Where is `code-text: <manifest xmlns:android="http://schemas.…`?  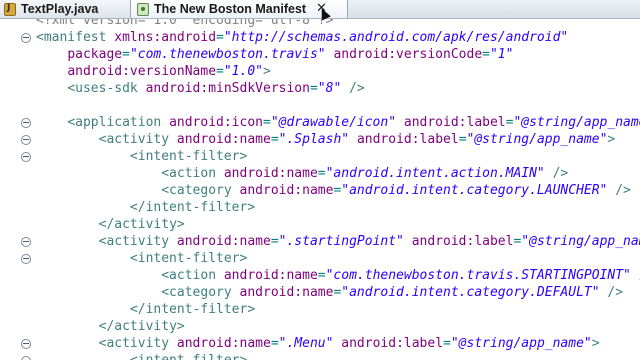 code-text: <manifest xmlns:android="http://schemas.… is located at coordinates (302, 37).